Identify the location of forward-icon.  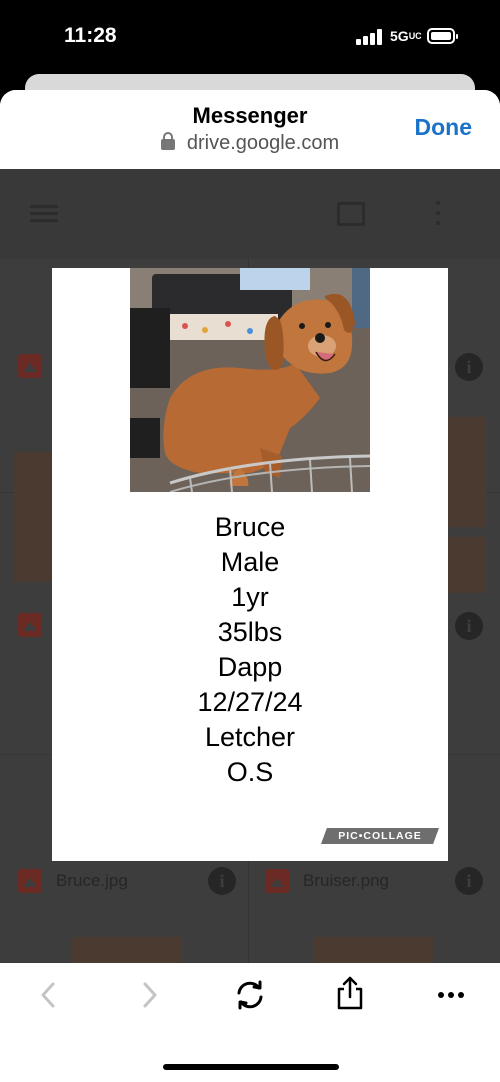
(150, 995).